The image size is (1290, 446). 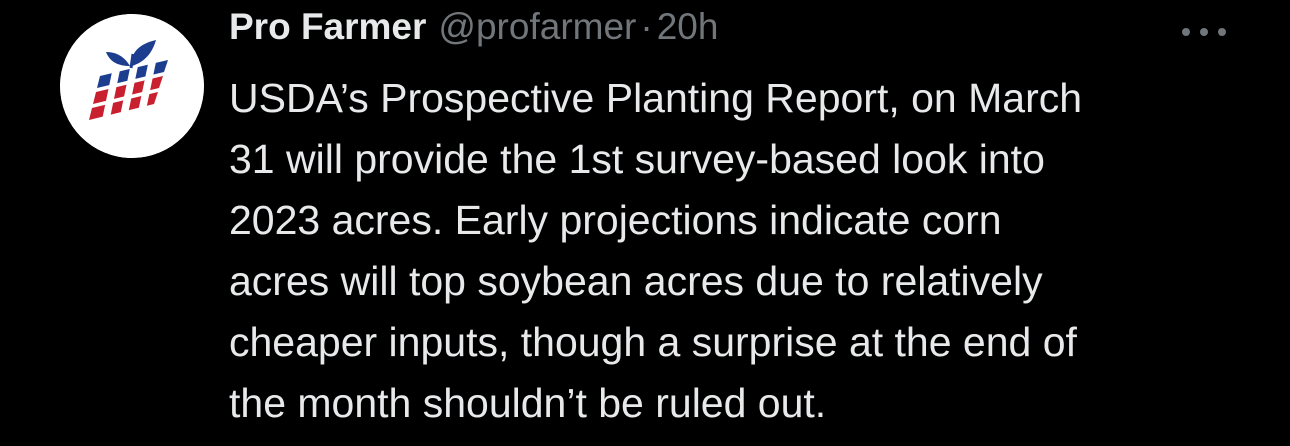 I want to click on pro-farmer-logo-icon, so click(x=132, y=86).